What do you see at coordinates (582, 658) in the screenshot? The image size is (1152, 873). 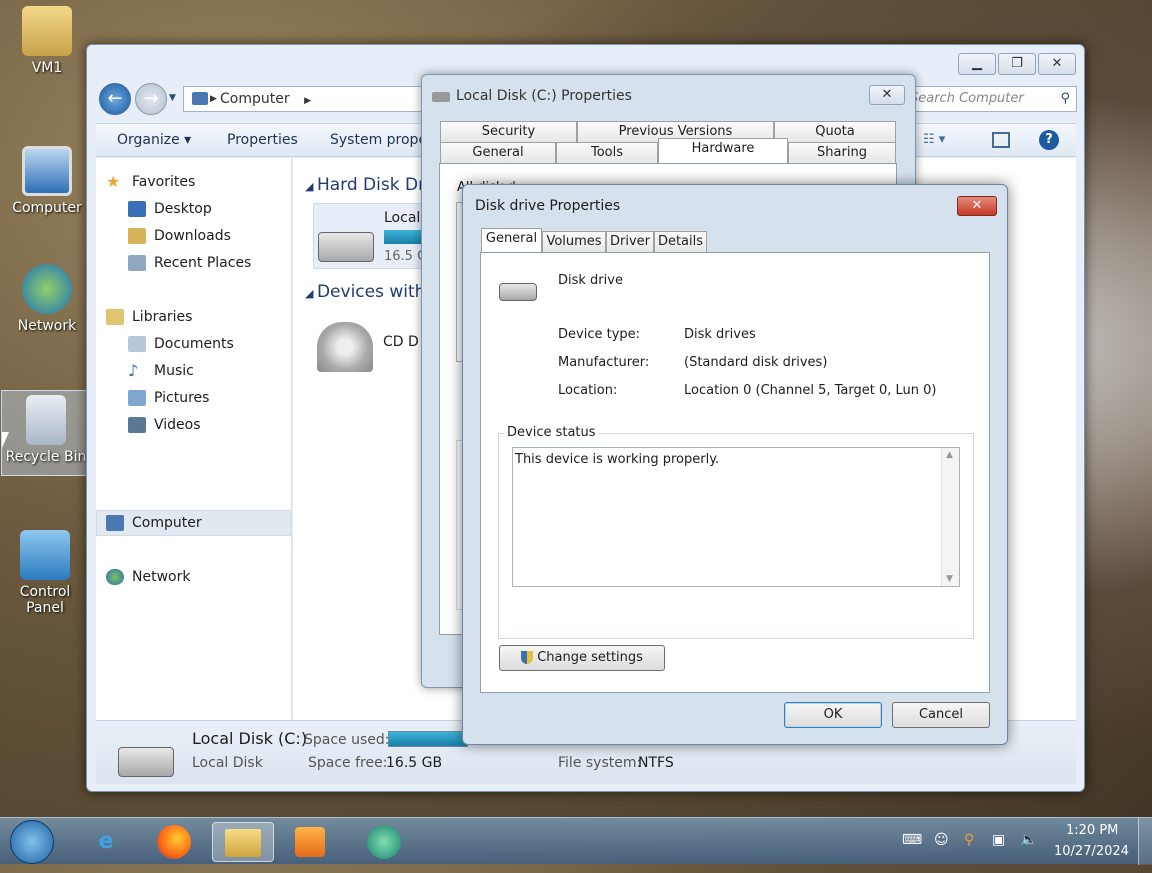 I see `change-settings-button: Change settings` at bounding box center [582, 658].